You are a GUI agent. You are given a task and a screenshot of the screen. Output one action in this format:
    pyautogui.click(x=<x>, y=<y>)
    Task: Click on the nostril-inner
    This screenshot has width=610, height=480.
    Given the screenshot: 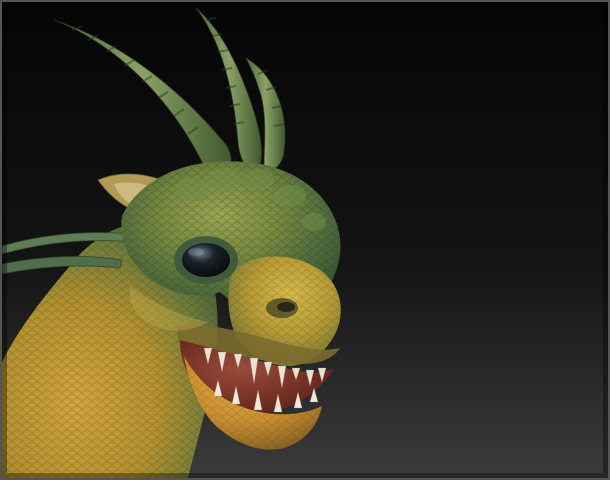 What is the action you would take?
    pyautogui.click(x=286, y=307)
    